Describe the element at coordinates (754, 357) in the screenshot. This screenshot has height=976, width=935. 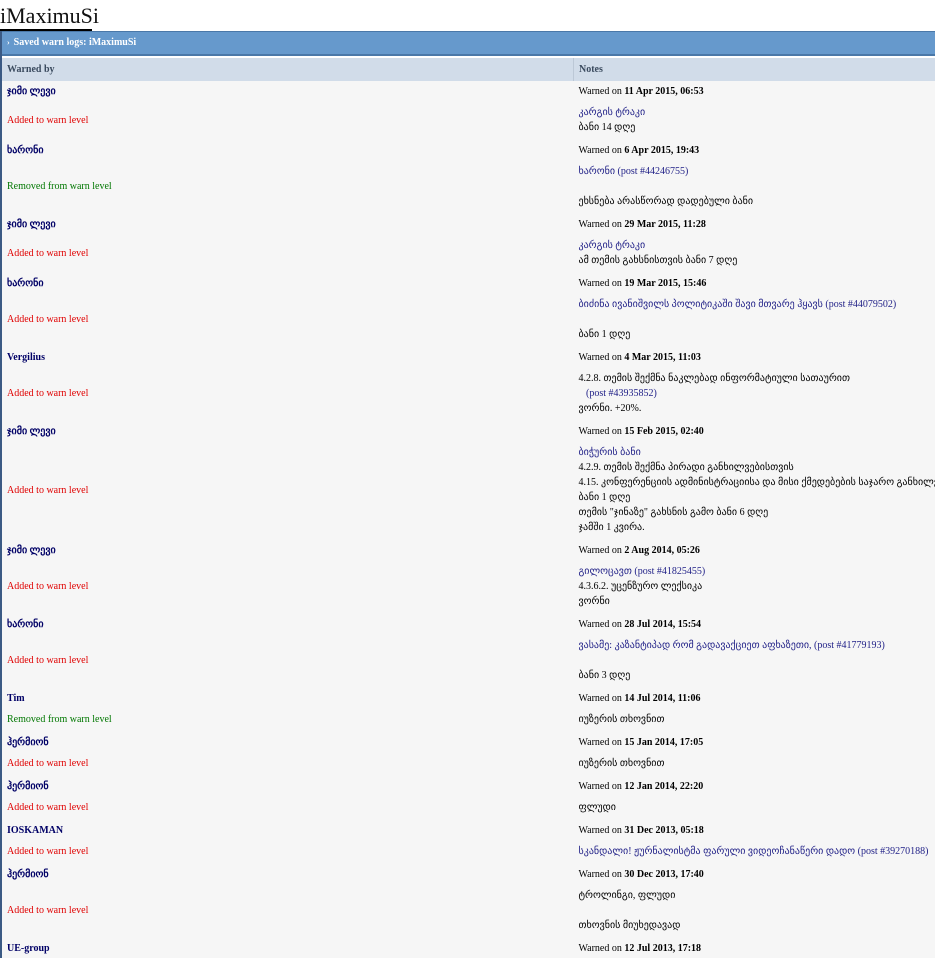
I see `warned-on: Warned on 4 Mar 2015, 11:03` at that location.